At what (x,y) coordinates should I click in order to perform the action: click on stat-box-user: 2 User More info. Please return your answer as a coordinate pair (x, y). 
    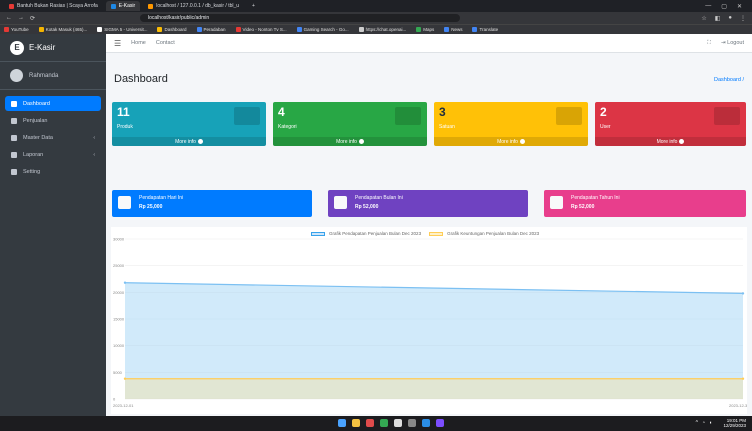
    Looking at the image, I should click on (670, 124).